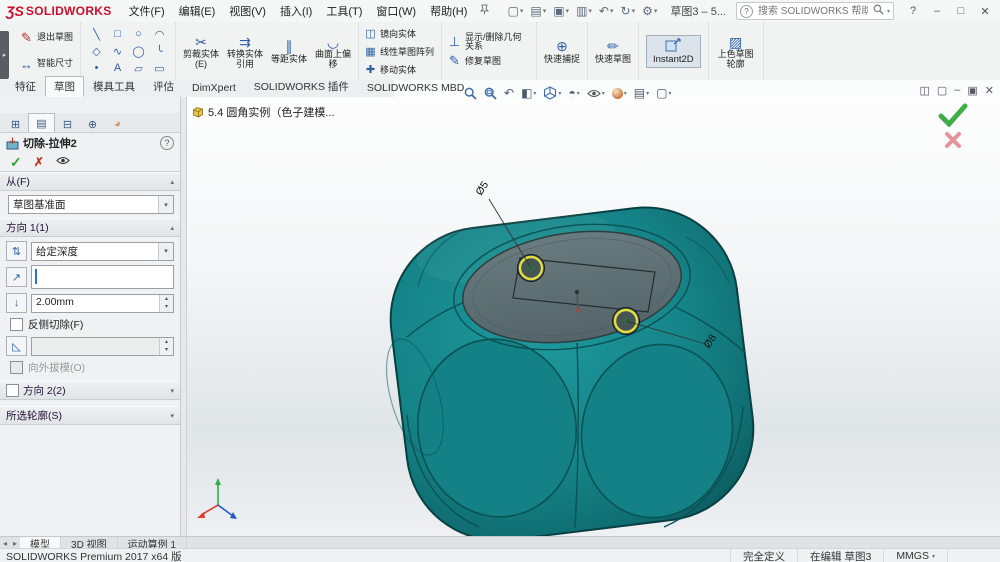 Image resolution: width=1000 pixels, height=562 pixels. What do you see at coordinates (102, 277) in the screenshot?
I see `direction-reference-box` at bounding box center [102, 277].